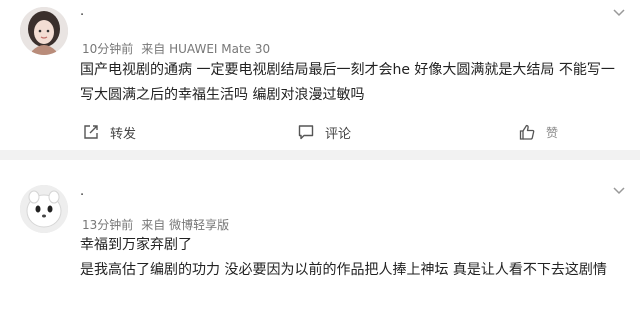  I want to click on repost-label: 转发, so click(123, 134).